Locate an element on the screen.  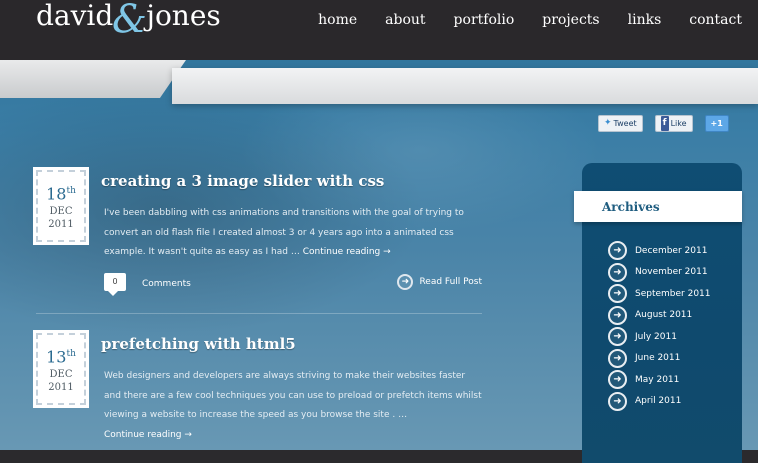
archive-item-label: June 2011 is located at coordinates (658, 358).